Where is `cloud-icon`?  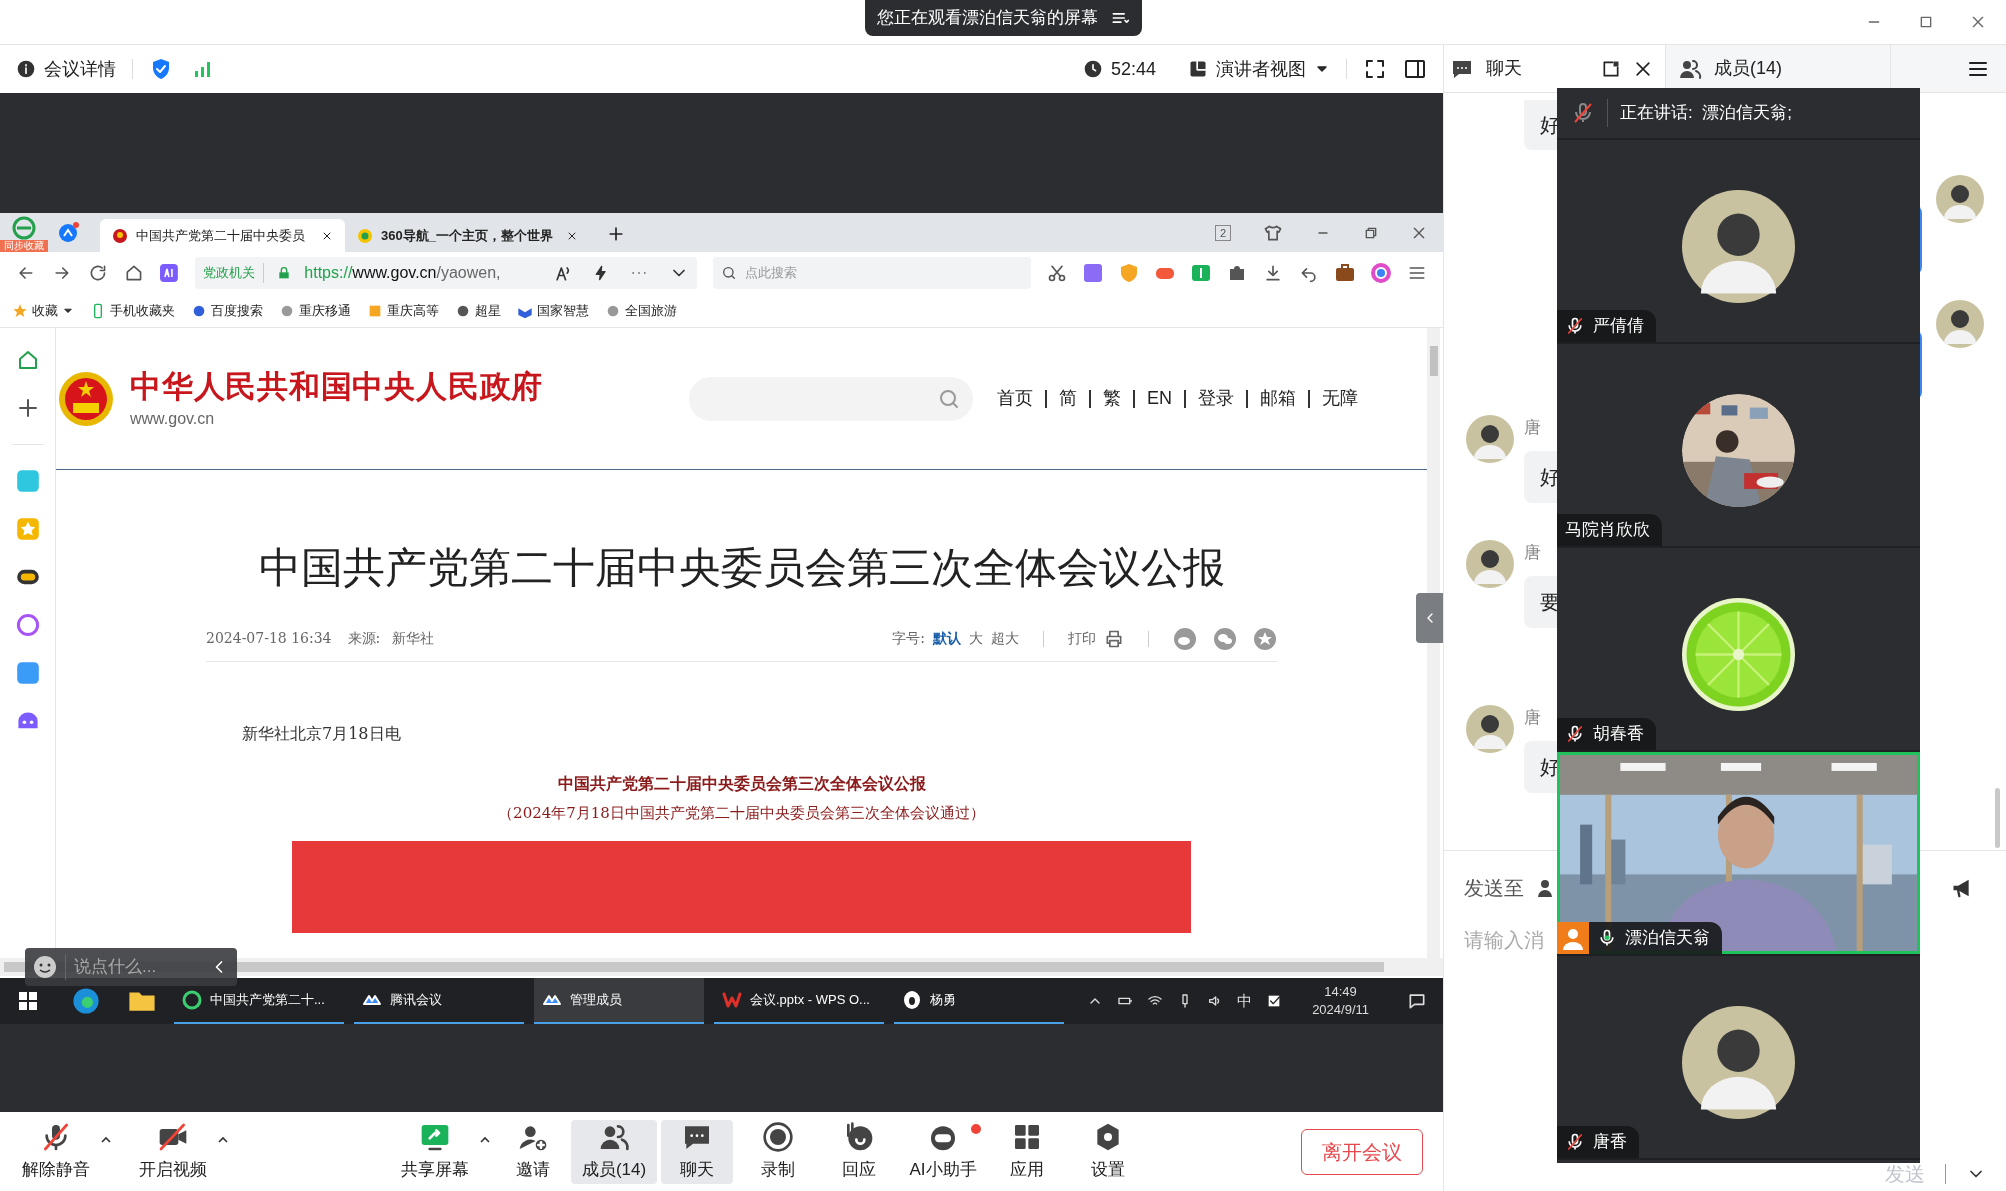 cloud-icon is located at coordinates (68, 232).